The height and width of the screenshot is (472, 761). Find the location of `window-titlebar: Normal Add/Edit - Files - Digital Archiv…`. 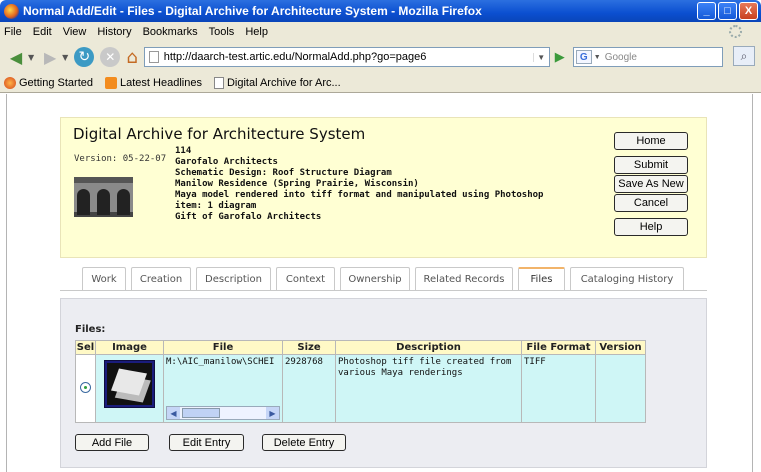

window-titlebar: Normal Add/Edit - Files - Digital Archiv… is located at coordinates (380, 11).